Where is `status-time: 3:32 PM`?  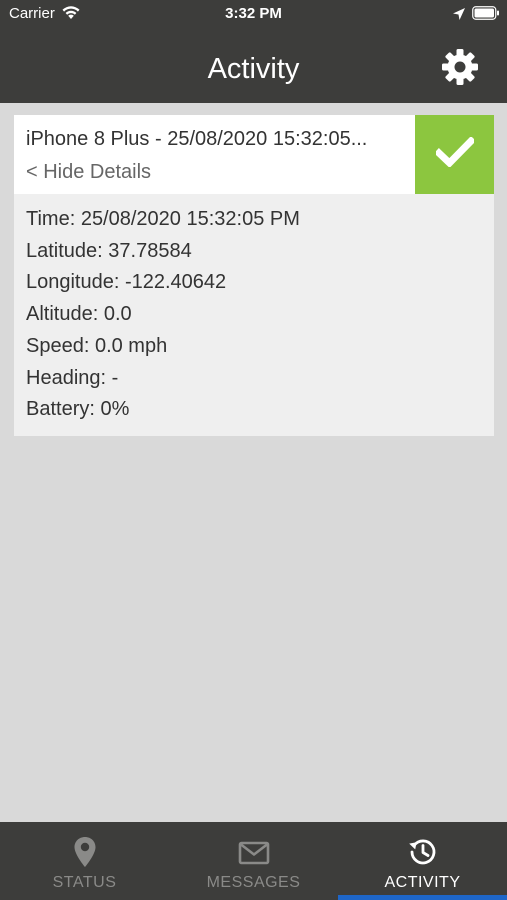
status-time: 3:32 PM is located at coordinates (253, 13).